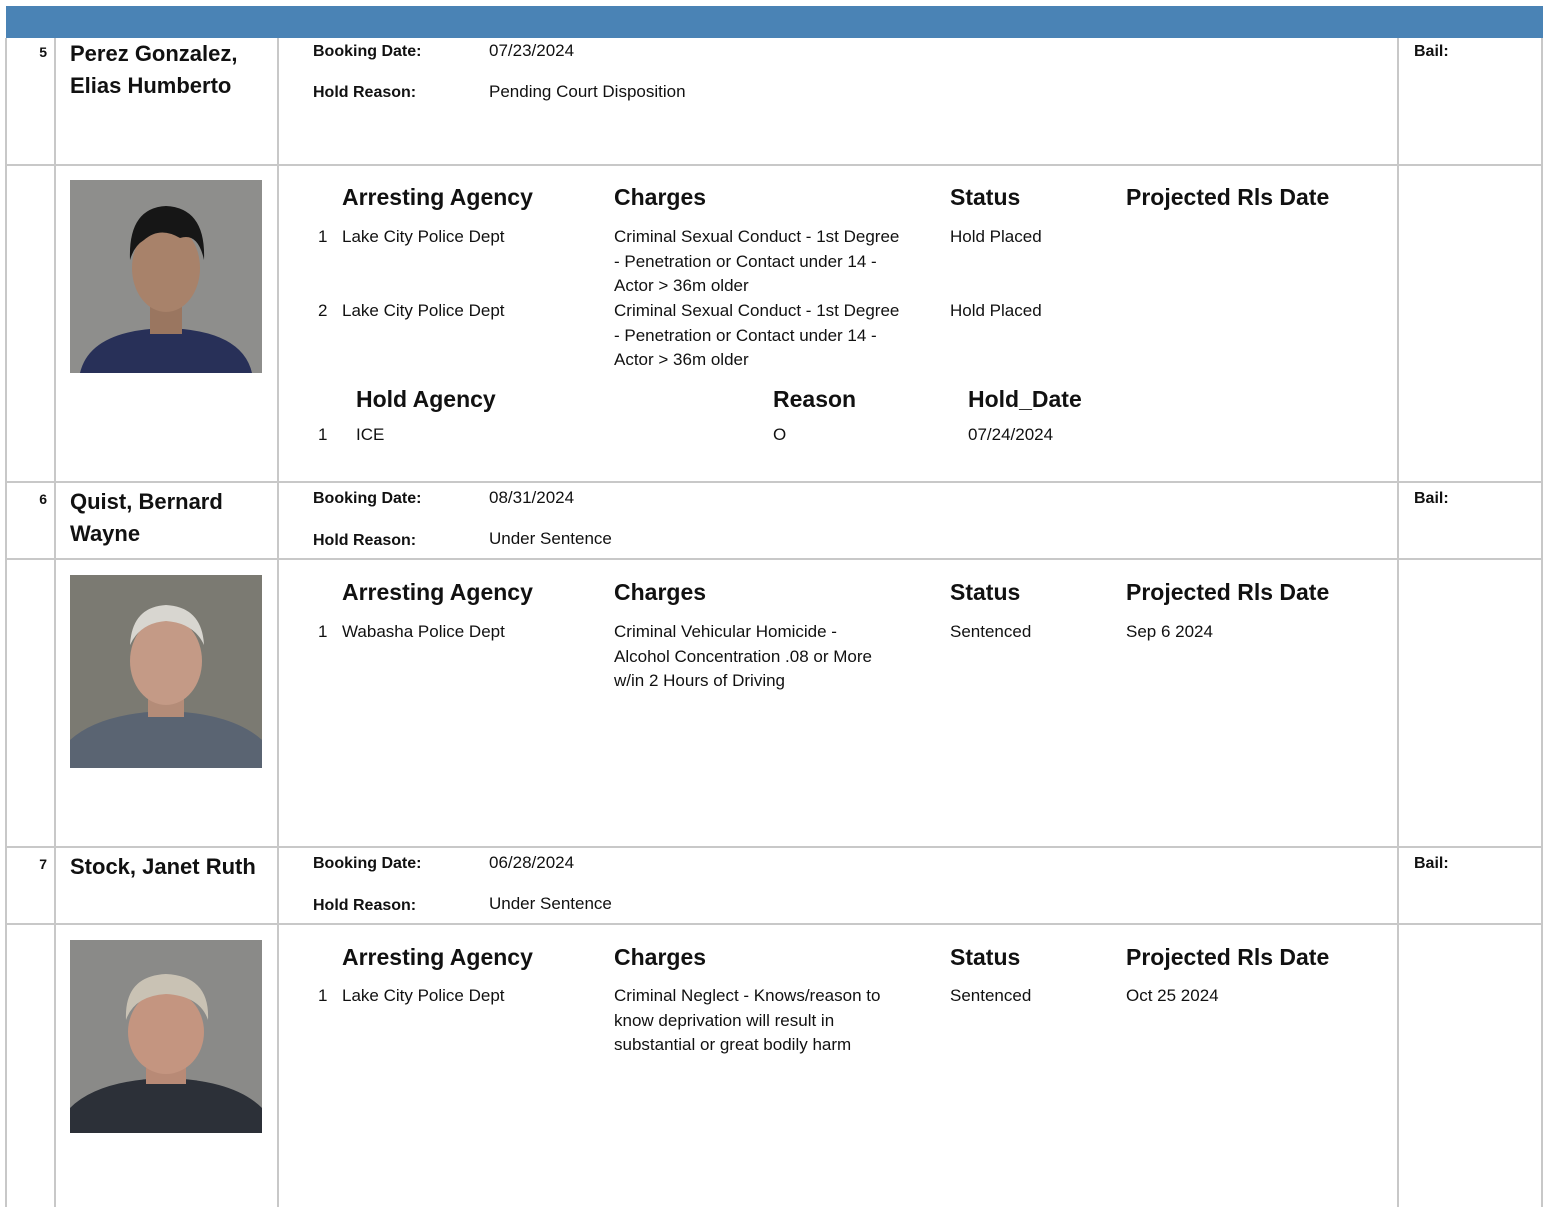  What do you see at coordinates (532, 497) in the screenshot?
I see `booking-date-value: 08/31/2024` at bounding box center [532, 497].